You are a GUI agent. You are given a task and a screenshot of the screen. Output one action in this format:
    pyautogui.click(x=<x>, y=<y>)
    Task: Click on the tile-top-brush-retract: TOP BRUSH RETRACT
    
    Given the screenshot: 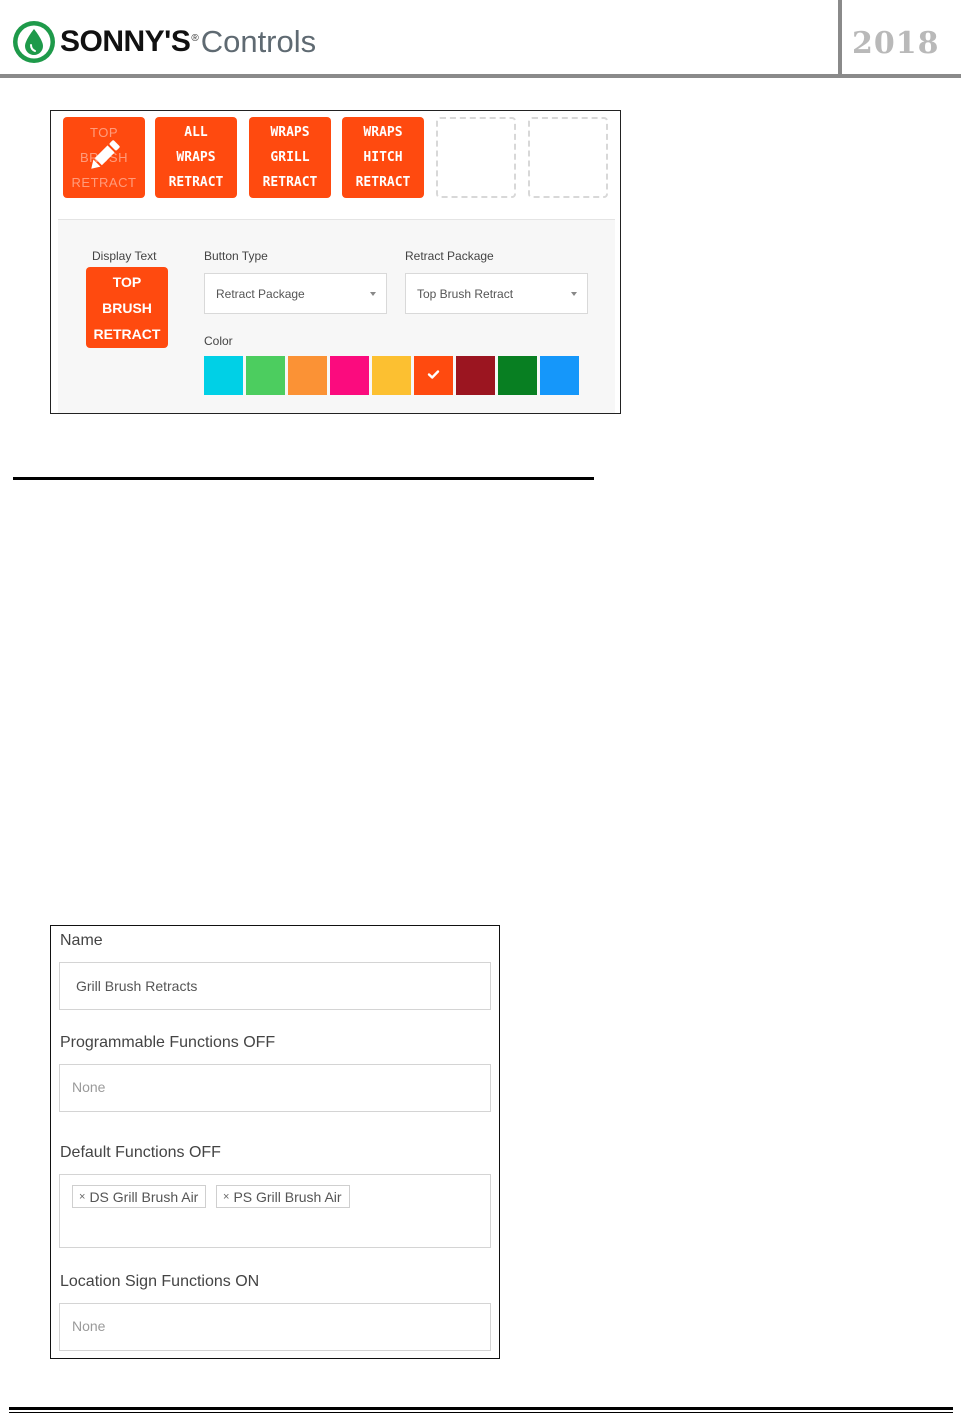 What is the action you would take?
    pyautogui.click(x=104, y=157)
    